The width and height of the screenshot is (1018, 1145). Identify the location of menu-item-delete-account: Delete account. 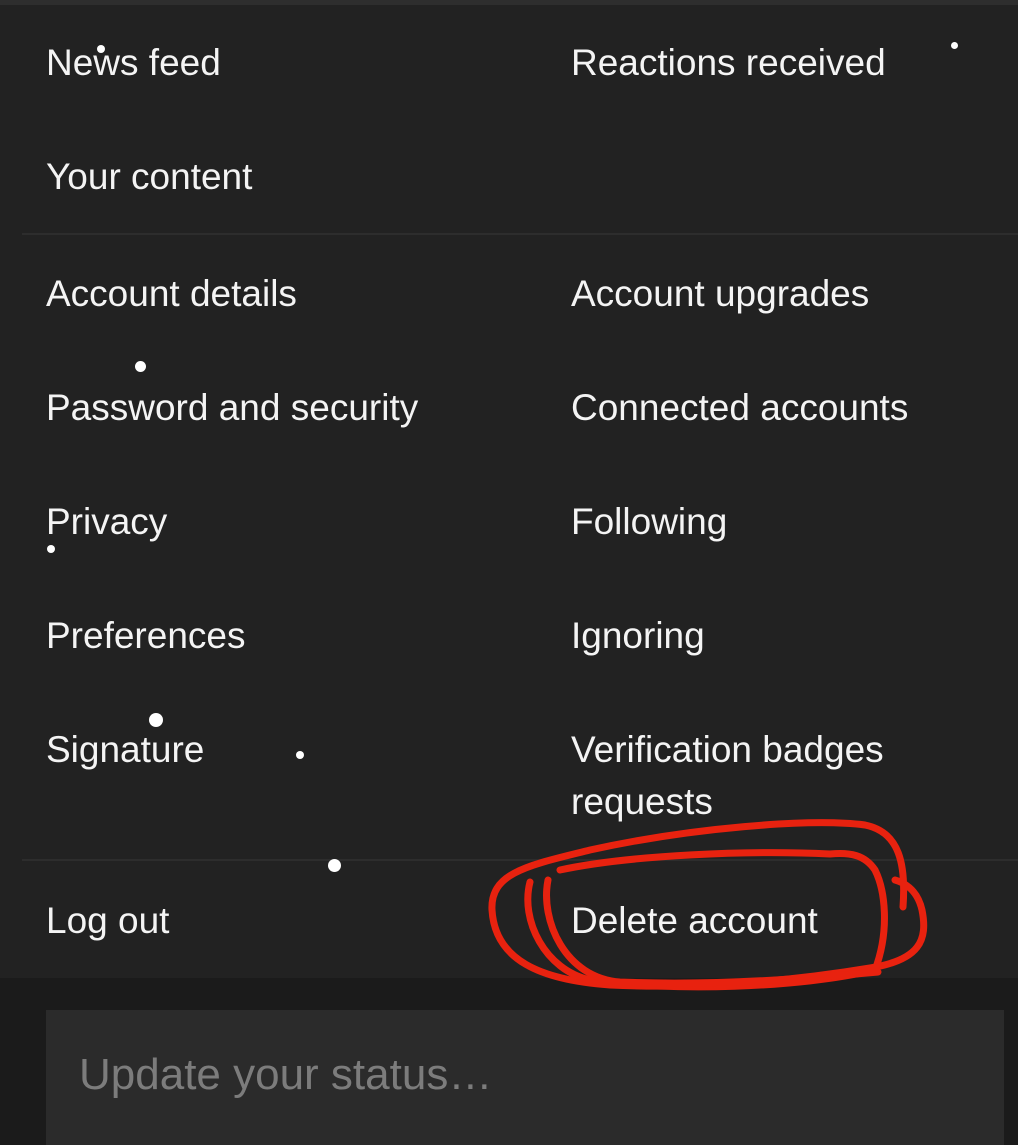
(694, 921).